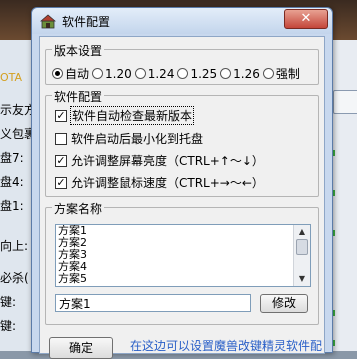 This screenshot has width=357, height=359. Describe the element at coordinates (246, 73) in the screenshot. I see `radio-label: 1.26` at that location.